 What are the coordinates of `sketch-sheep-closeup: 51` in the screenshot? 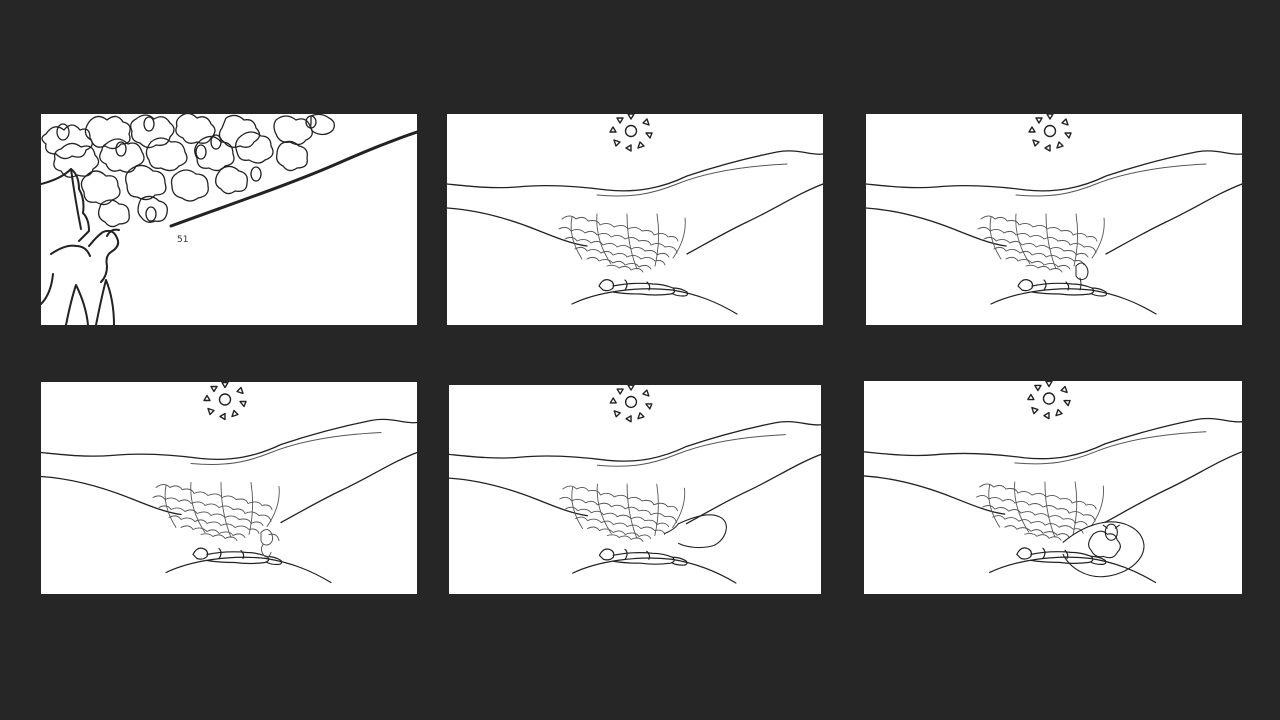 It's located at (229, 219).